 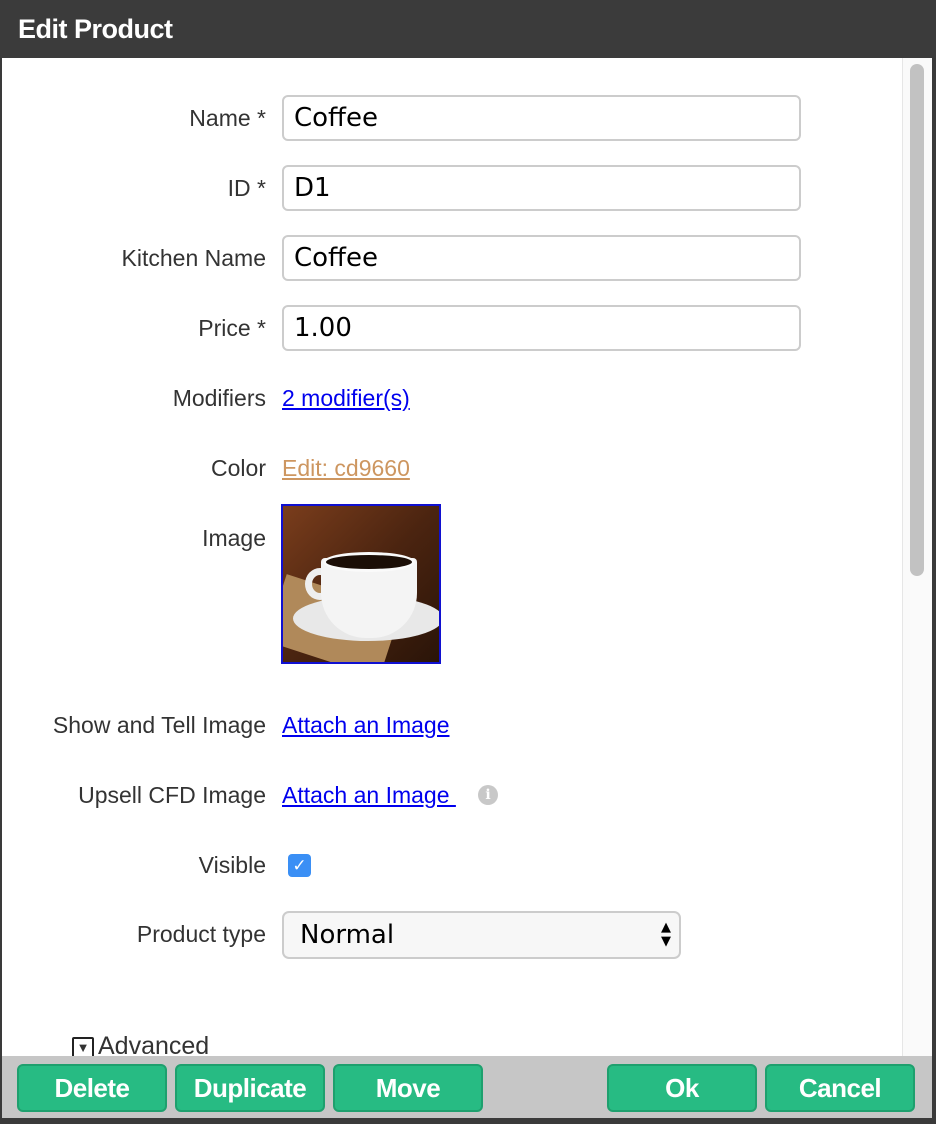 I want to click on image-label: Image, so click(x=234, y=538).